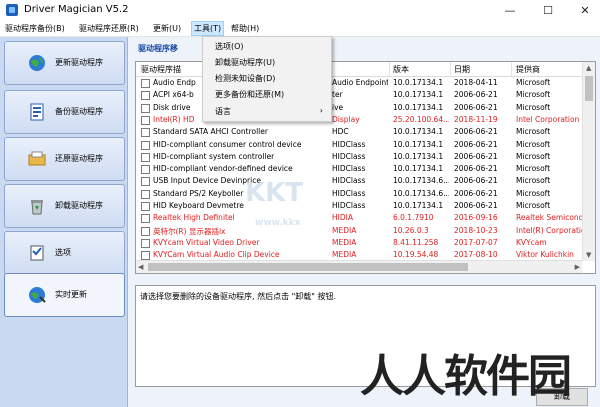 The width and height of the screenshot is (600, 407). What do you see at coordinates (207, 181) in the screenshot?
I see `cell-name: USB Input Device Devinprice` at bounding box center [207, 181].